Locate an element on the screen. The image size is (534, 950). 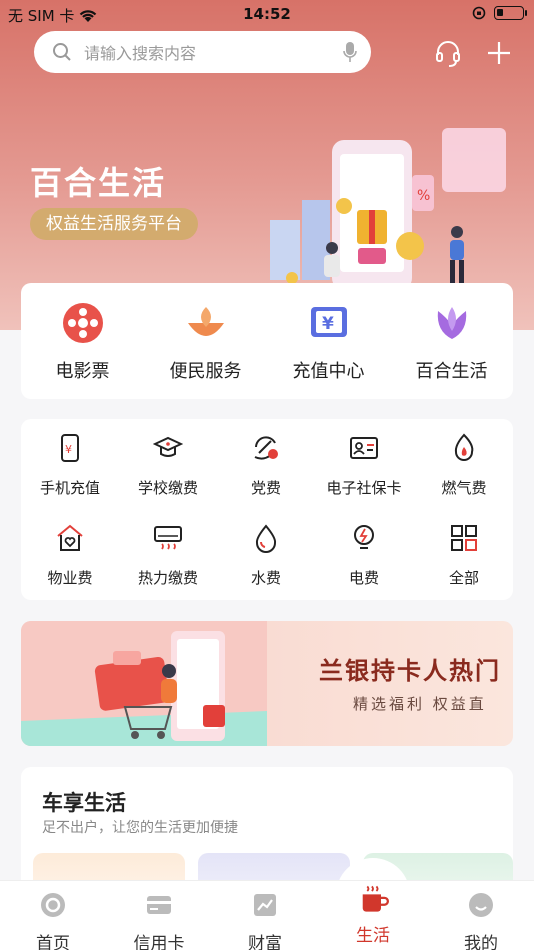
hero-title: 百合生活 is located at coordinates (98, 183).